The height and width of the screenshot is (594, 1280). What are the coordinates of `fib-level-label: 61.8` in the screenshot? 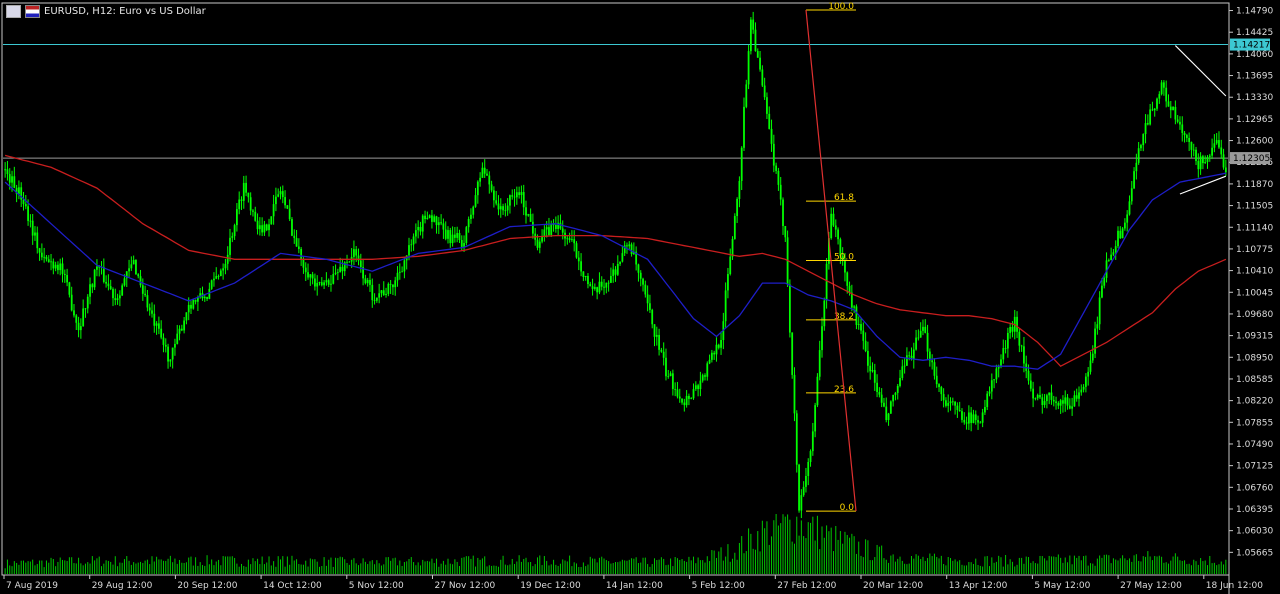 It's located at (844, 198).